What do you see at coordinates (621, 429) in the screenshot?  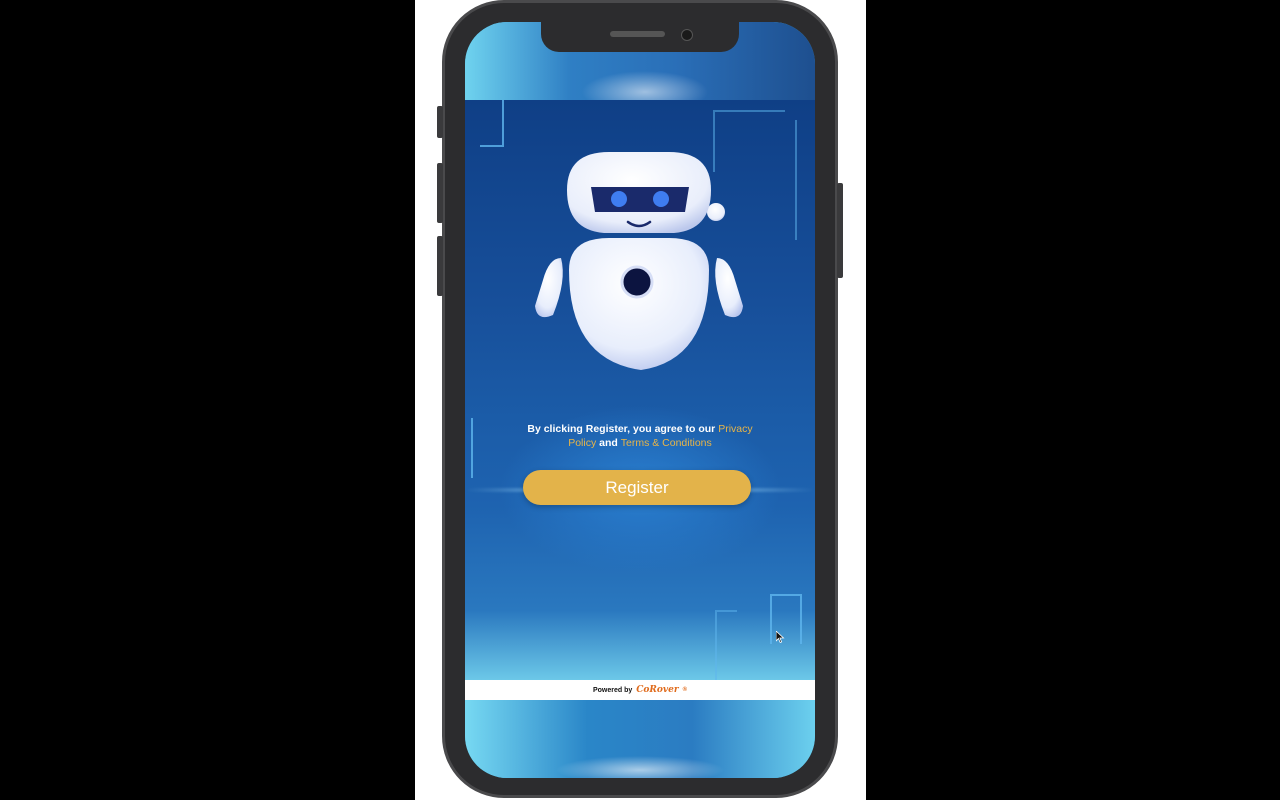 I see `consent-prefix: By clicking Register, you agree to our` at bounding box center [621, 429].